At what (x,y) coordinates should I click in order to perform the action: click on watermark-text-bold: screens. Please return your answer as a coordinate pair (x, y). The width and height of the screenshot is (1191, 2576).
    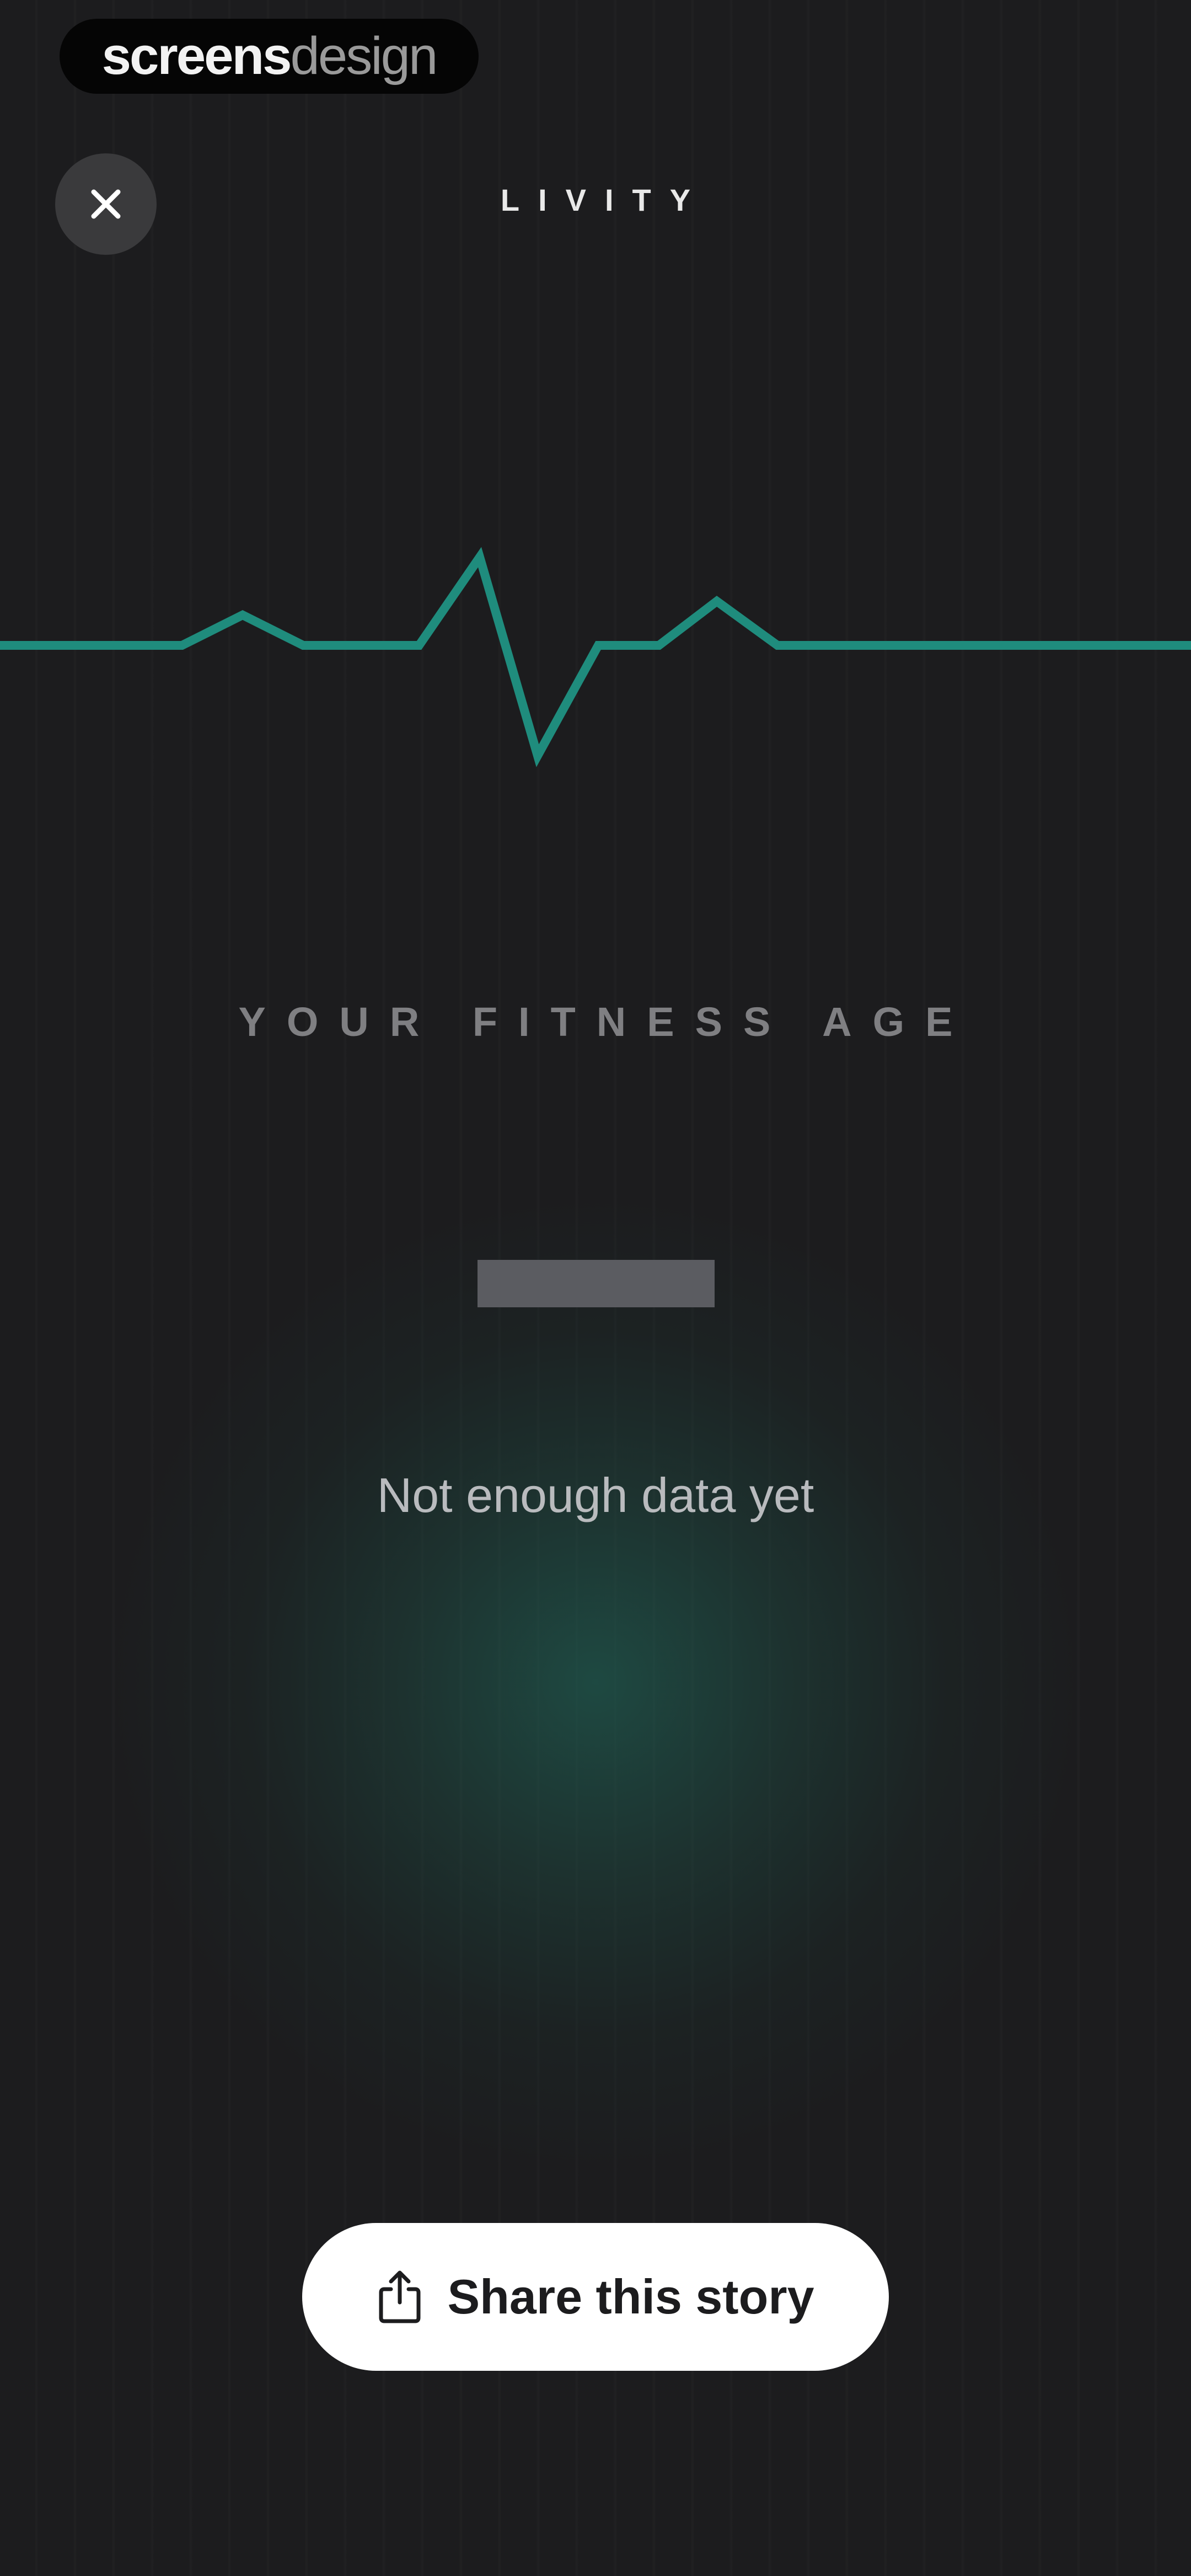
    Looking at the image, I should click on (196, 55).